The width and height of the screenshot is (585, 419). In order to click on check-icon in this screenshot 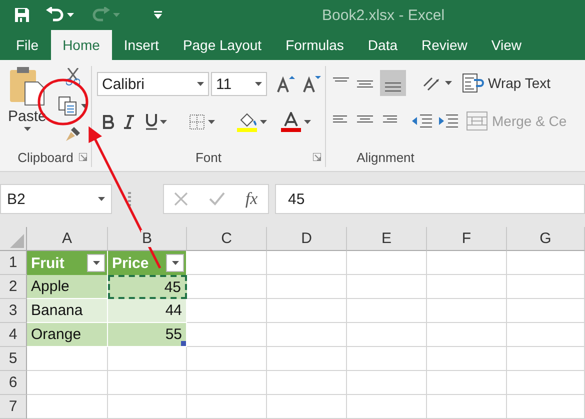, I will do `click(216, 199)`.